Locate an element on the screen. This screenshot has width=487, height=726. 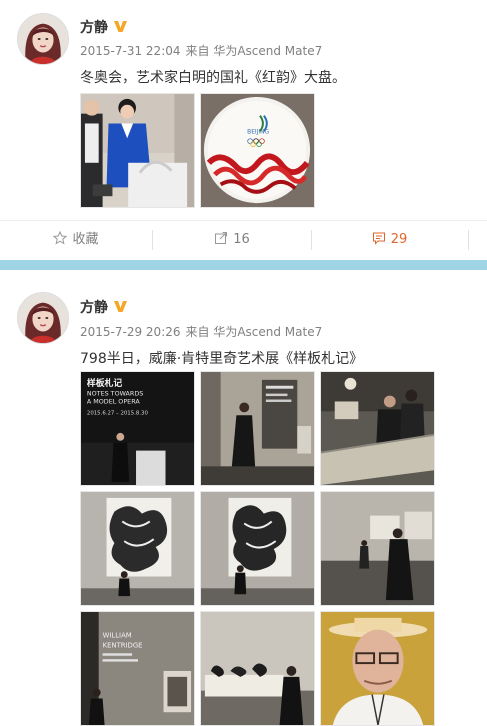
forward-button: 16 is located at coordinates (232, 240).